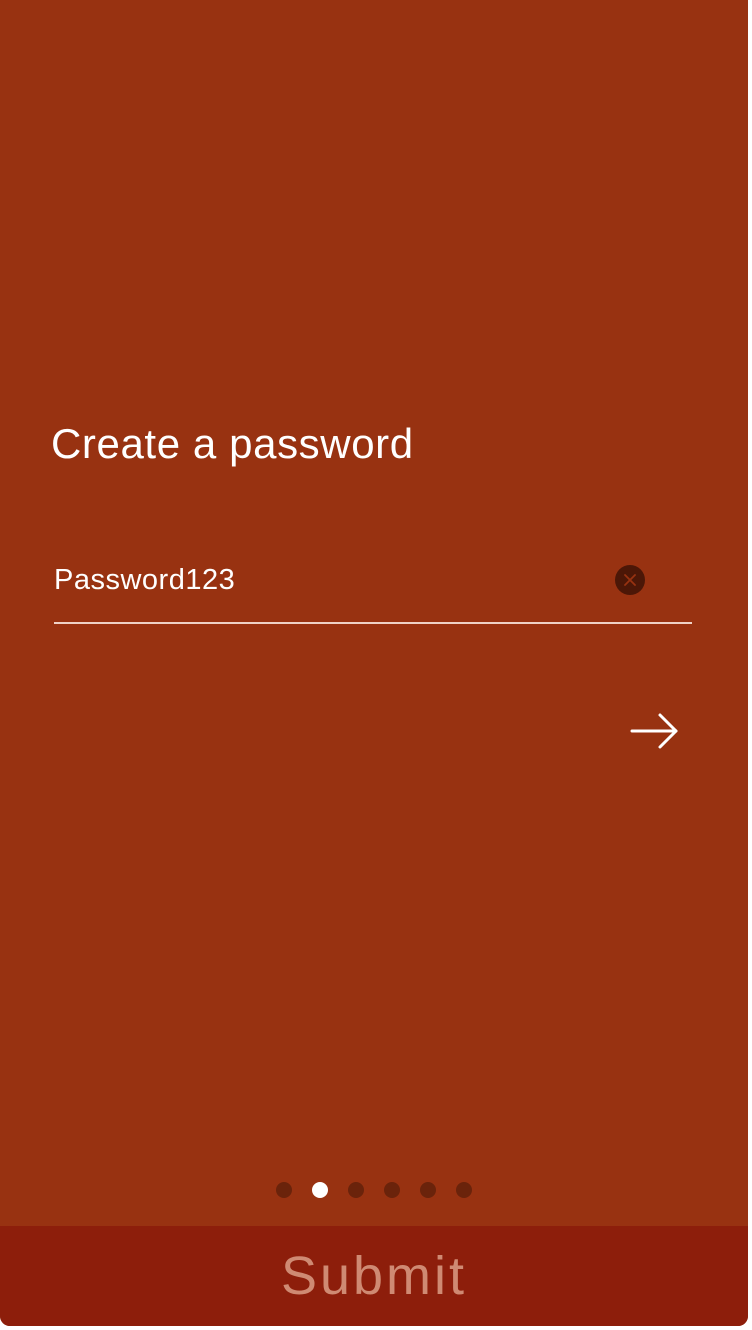 The height and width of the screenshot is (1330, 752). I want to click on arrow-right-icon, so click(654, 731).